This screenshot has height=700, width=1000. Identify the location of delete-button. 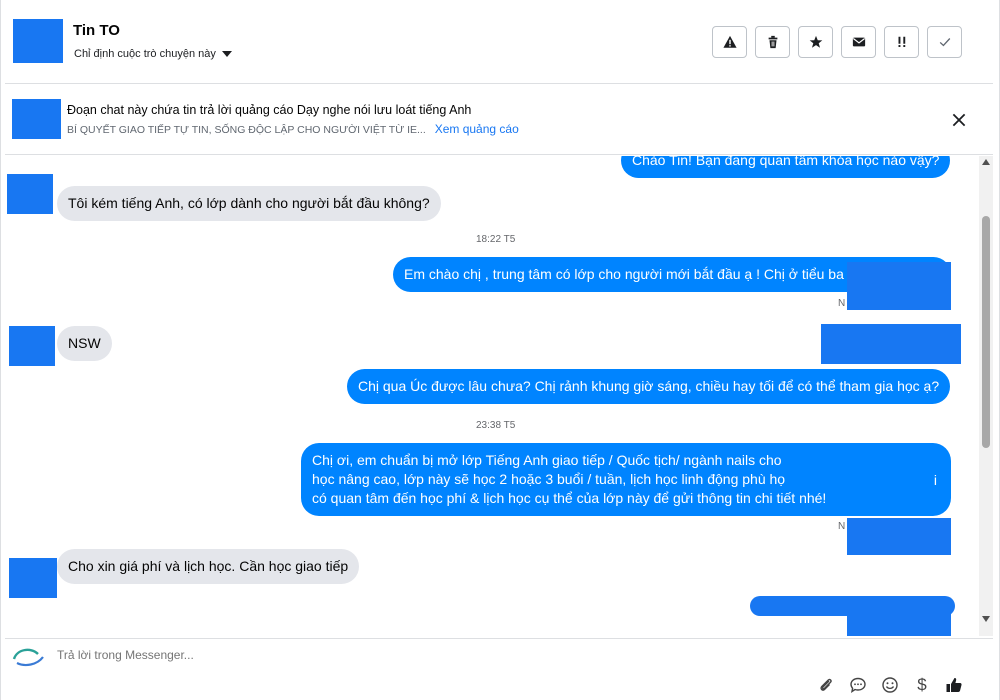
(772, 42).